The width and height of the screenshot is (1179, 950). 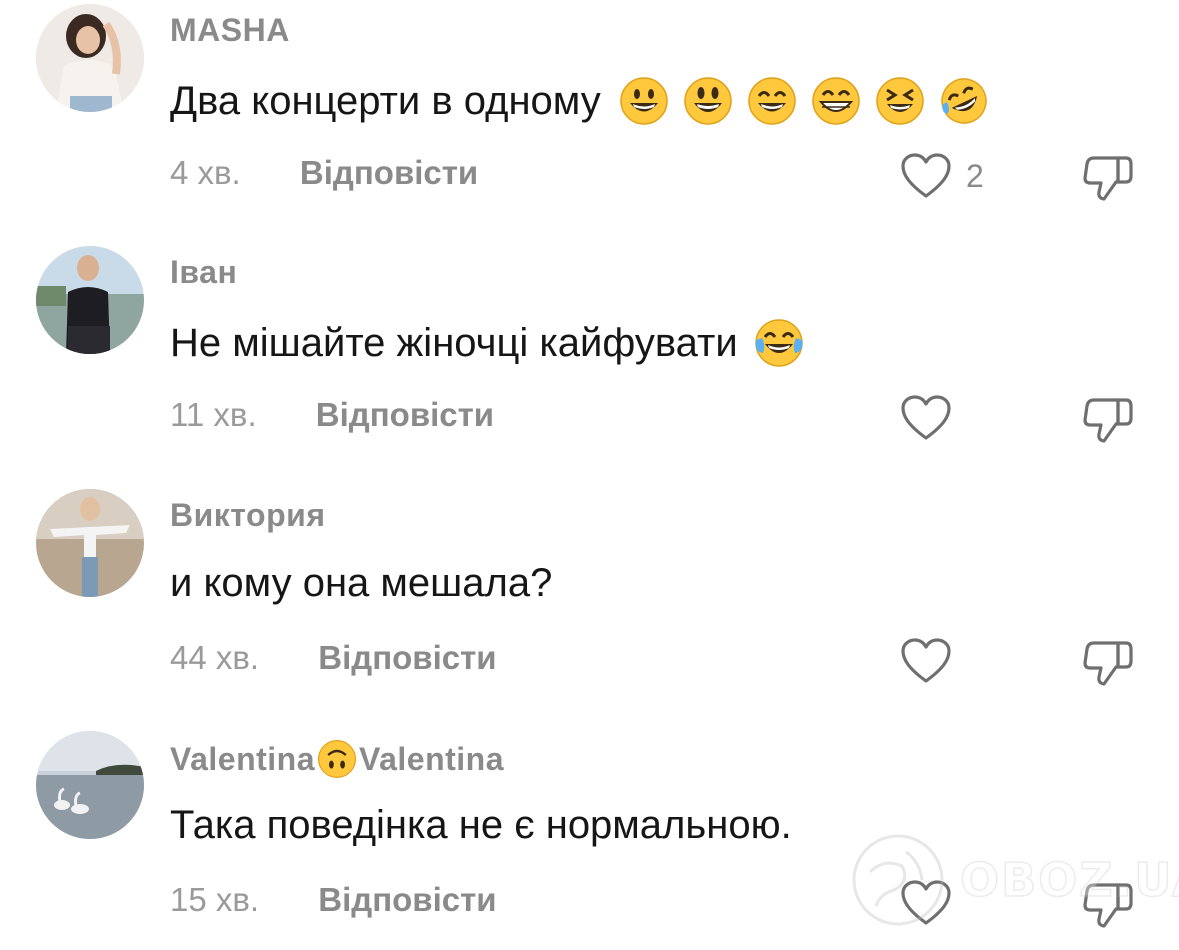 What do you see at coordinates (778, 343) in the screenshot?
I see `joy-face-icon` at bounding box center [778, 343].